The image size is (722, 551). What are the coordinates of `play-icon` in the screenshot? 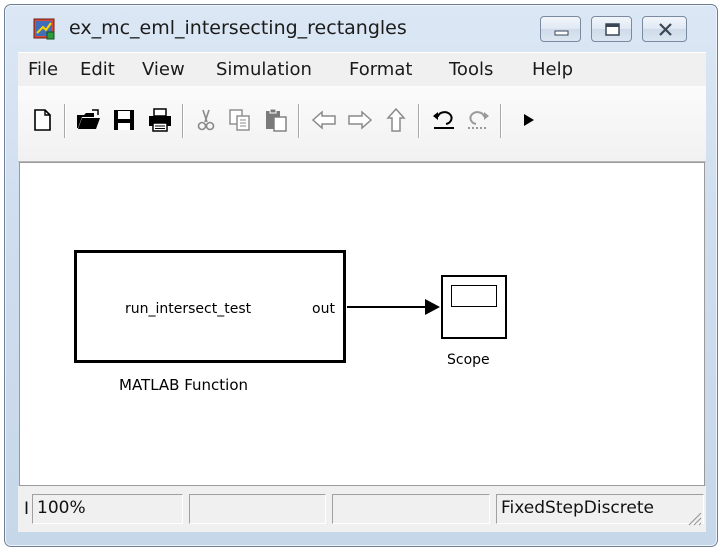 It's located at (528, 120).